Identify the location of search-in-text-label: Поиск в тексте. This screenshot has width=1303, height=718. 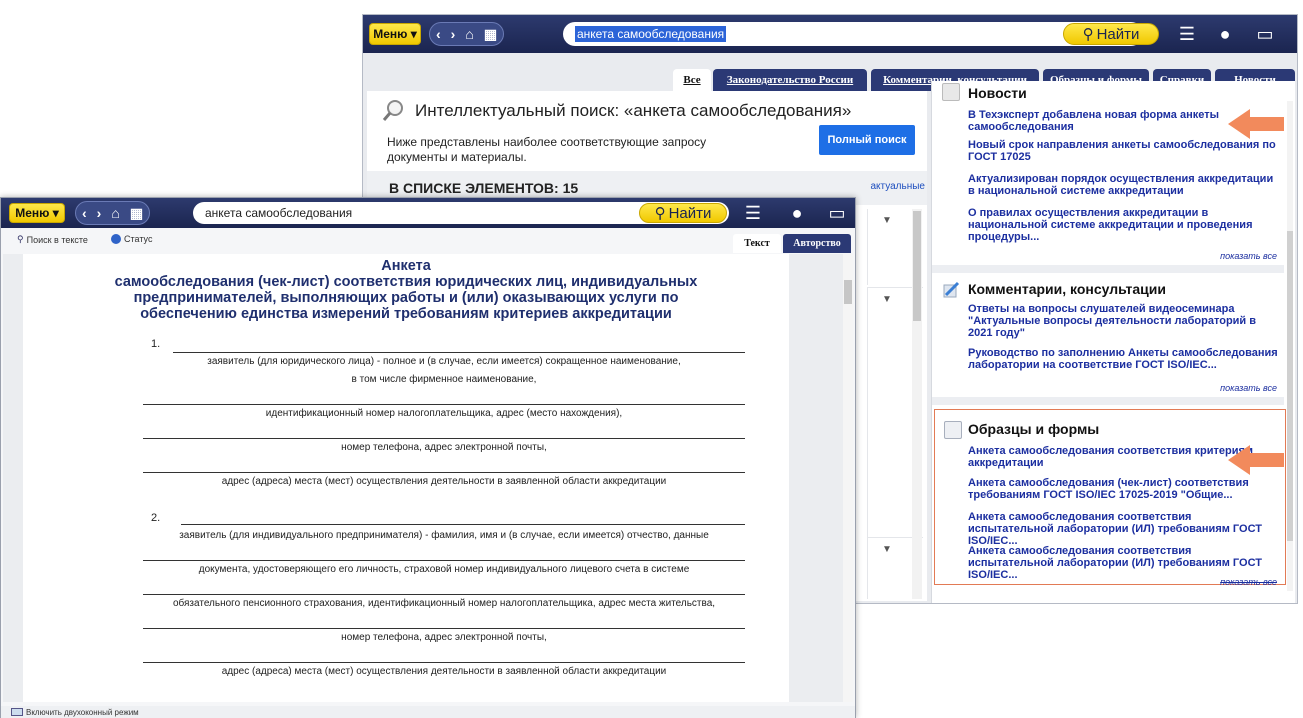
(57, 239).